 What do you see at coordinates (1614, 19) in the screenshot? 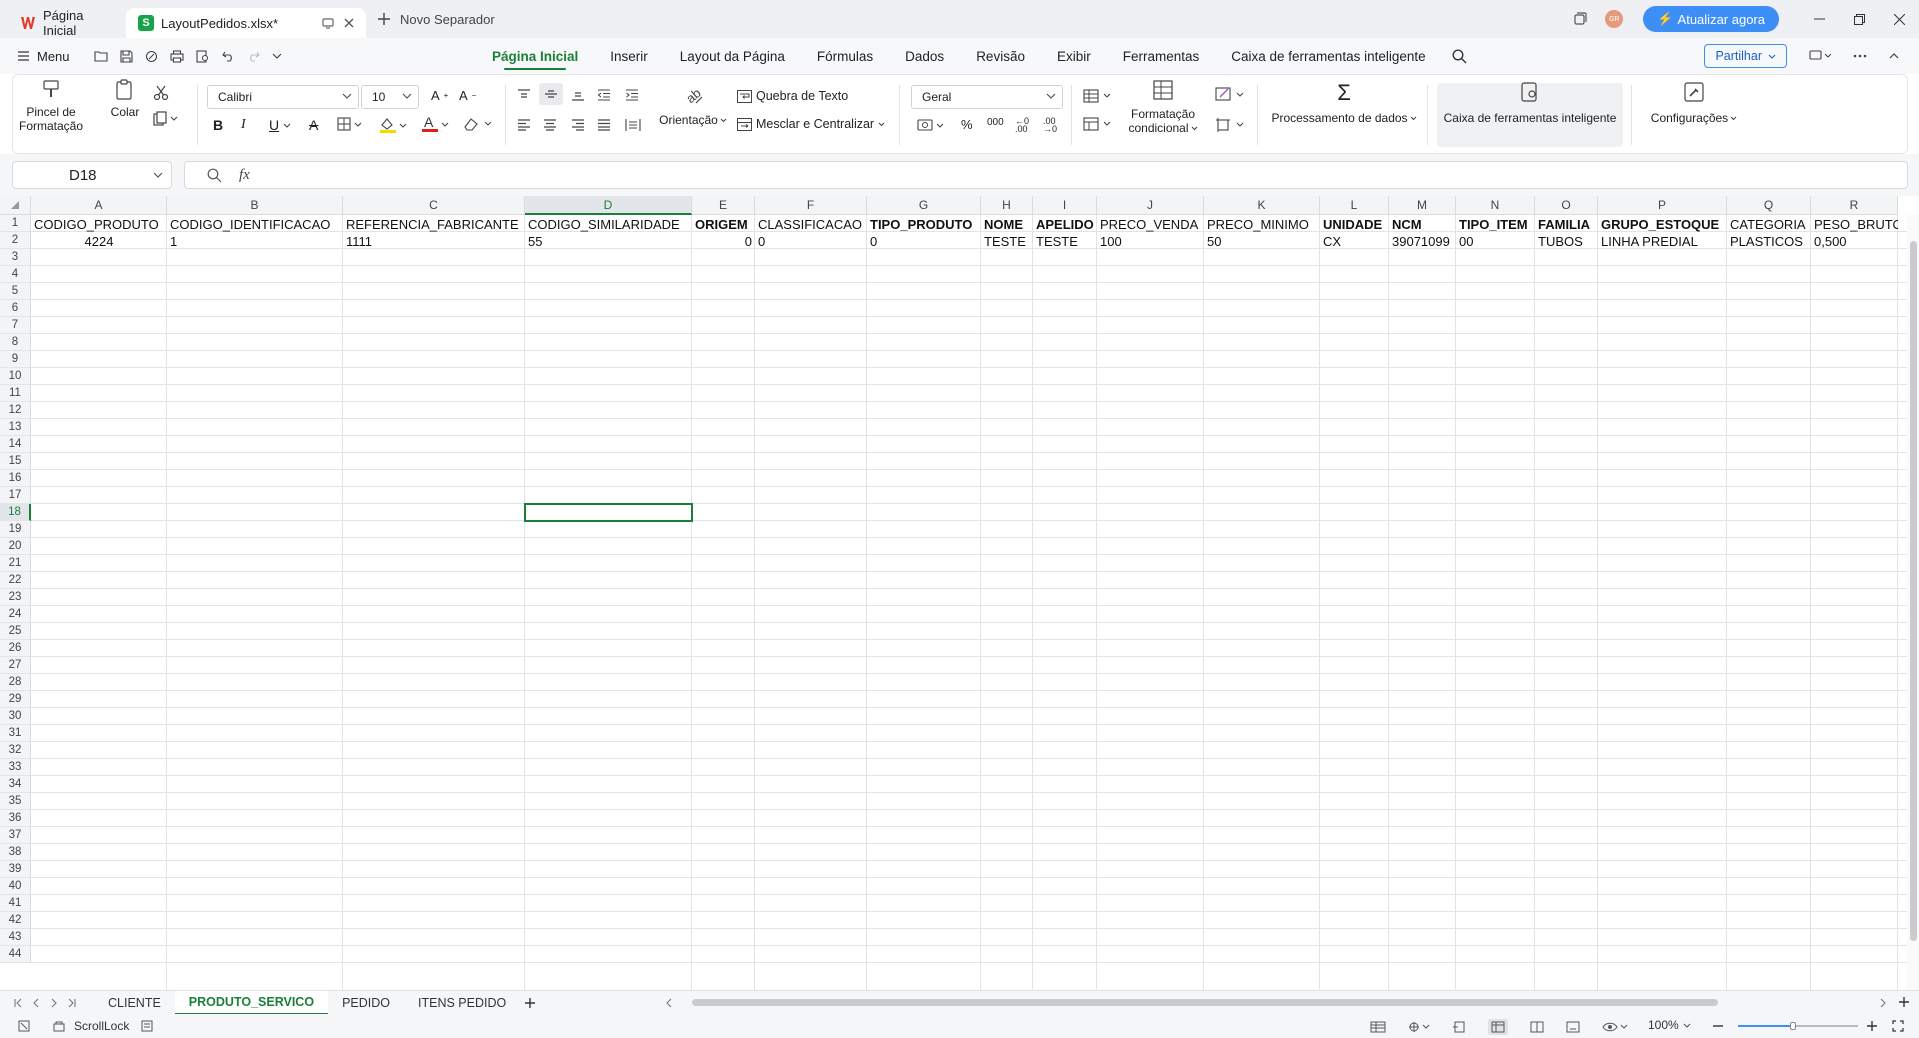
I see `user-avatar: GR` at bounding box center [1614, 19].